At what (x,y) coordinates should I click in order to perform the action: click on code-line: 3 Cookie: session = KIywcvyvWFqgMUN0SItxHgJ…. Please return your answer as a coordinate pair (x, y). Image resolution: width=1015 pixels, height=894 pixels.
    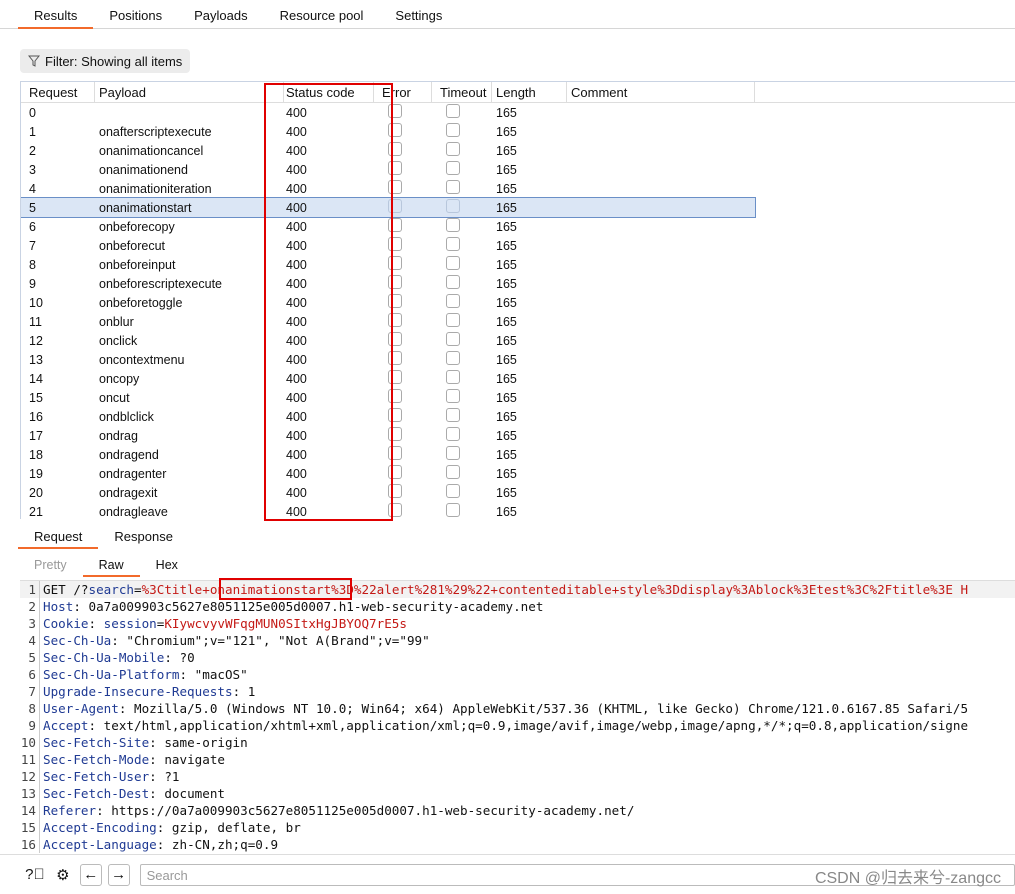
    Looking at the image, I should click on (517, 623).